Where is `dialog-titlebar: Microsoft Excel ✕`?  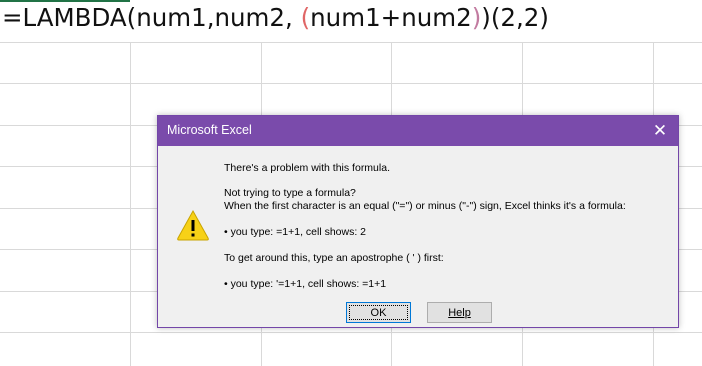
dialog-titlebar: Microsoft Excel ✕ is located at coordinates (418, 131).